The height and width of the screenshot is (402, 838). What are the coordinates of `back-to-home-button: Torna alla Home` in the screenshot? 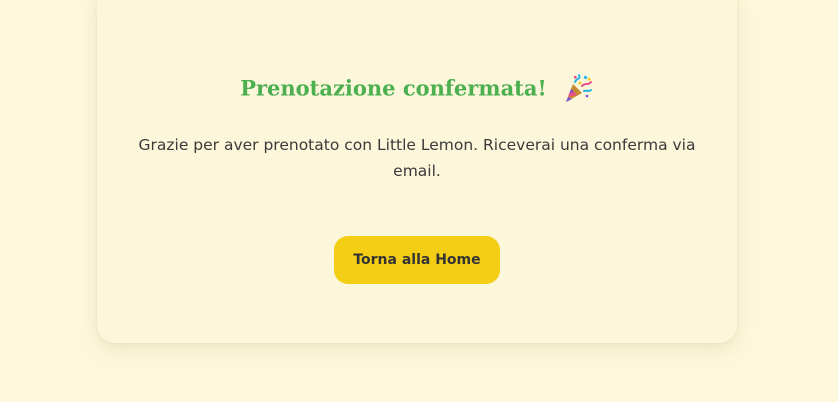 It's located at (417, 260).